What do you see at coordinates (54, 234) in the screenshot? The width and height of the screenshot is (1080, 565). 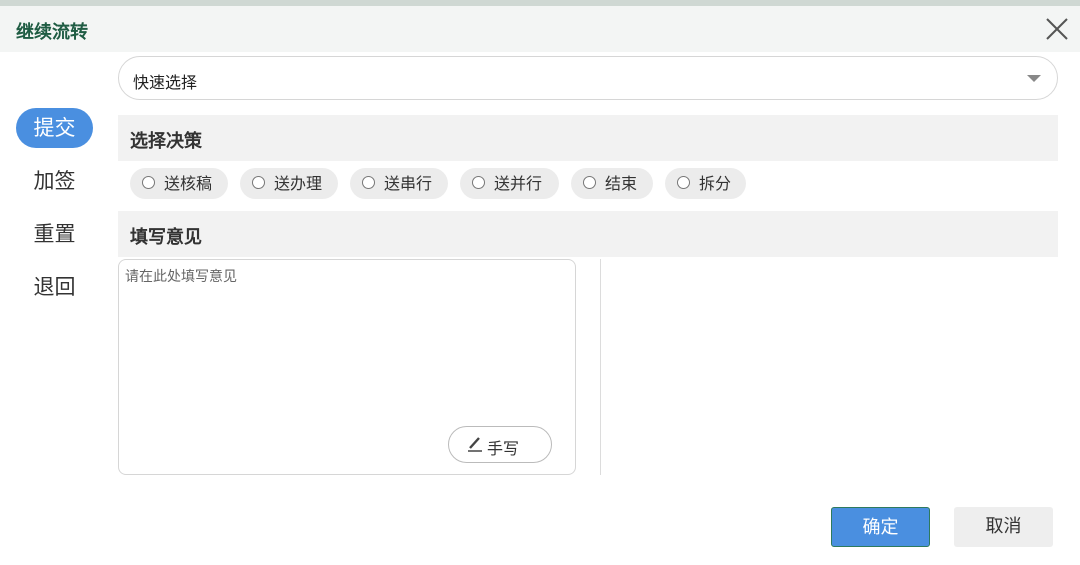 I see `nav-item-reset: 重置` at bounding box center [54, 234].